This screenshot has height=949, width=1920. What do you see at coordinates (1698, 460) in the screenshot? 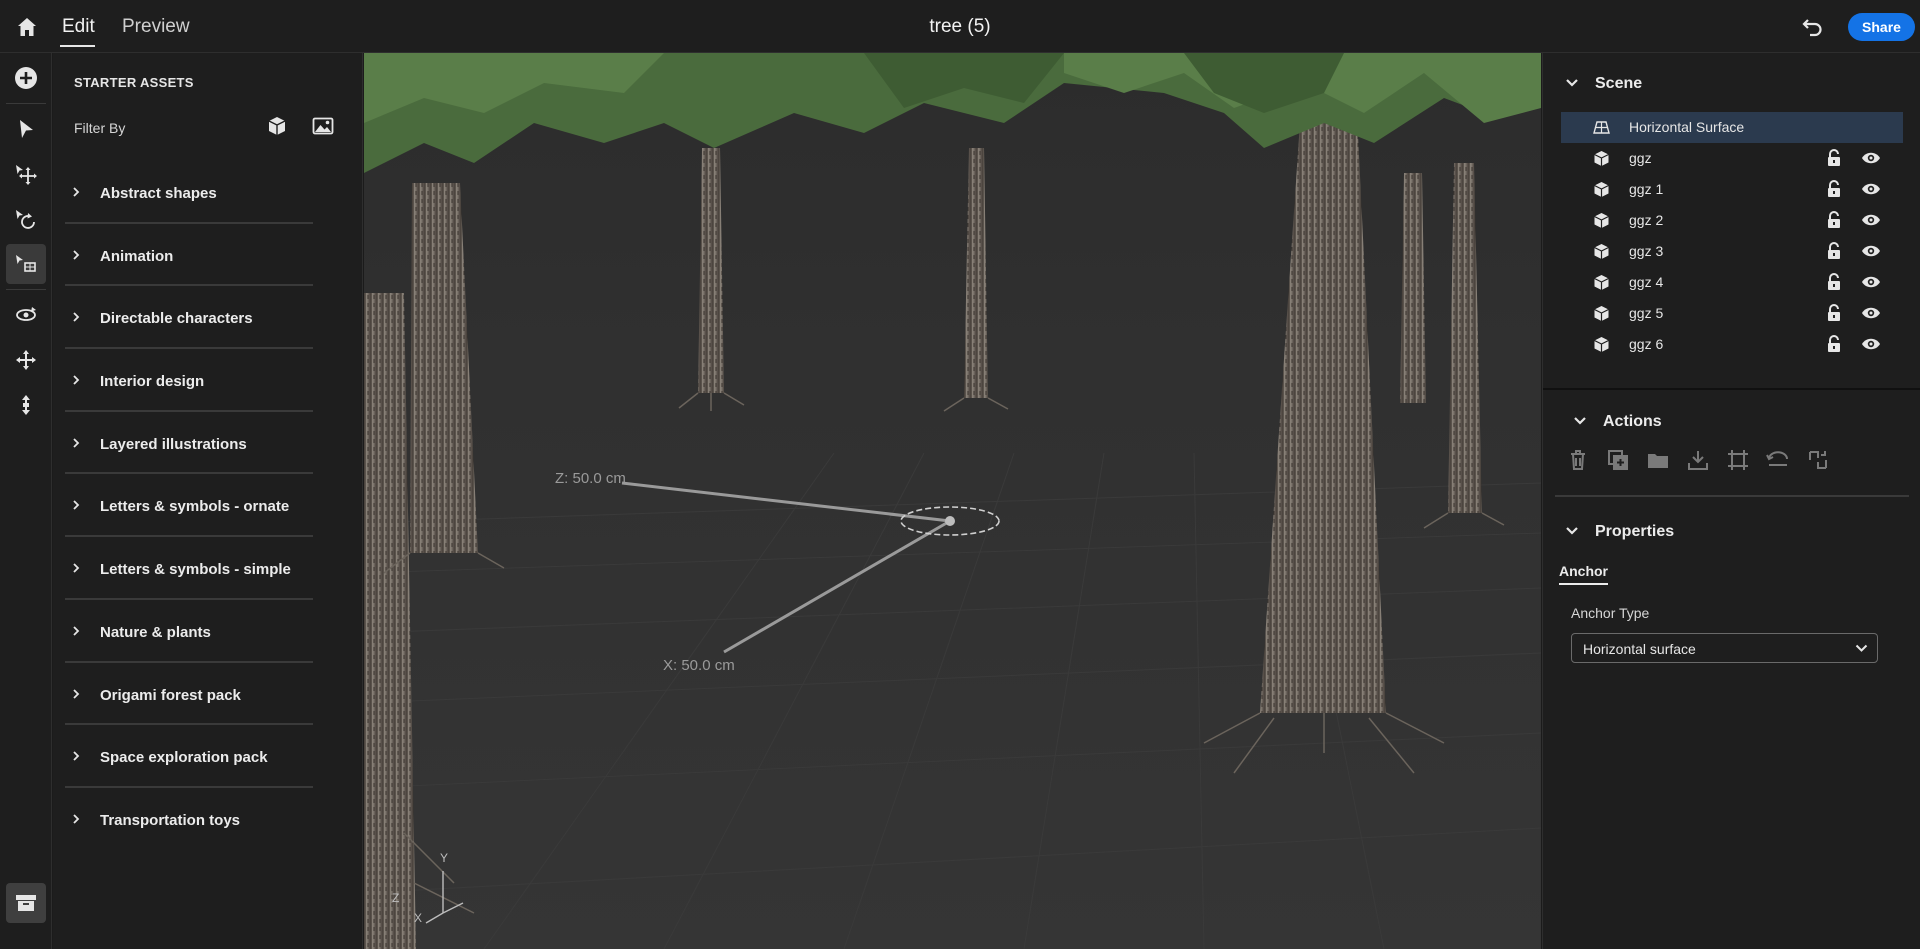
I see `download-button` at bounding box center [1698, 460].